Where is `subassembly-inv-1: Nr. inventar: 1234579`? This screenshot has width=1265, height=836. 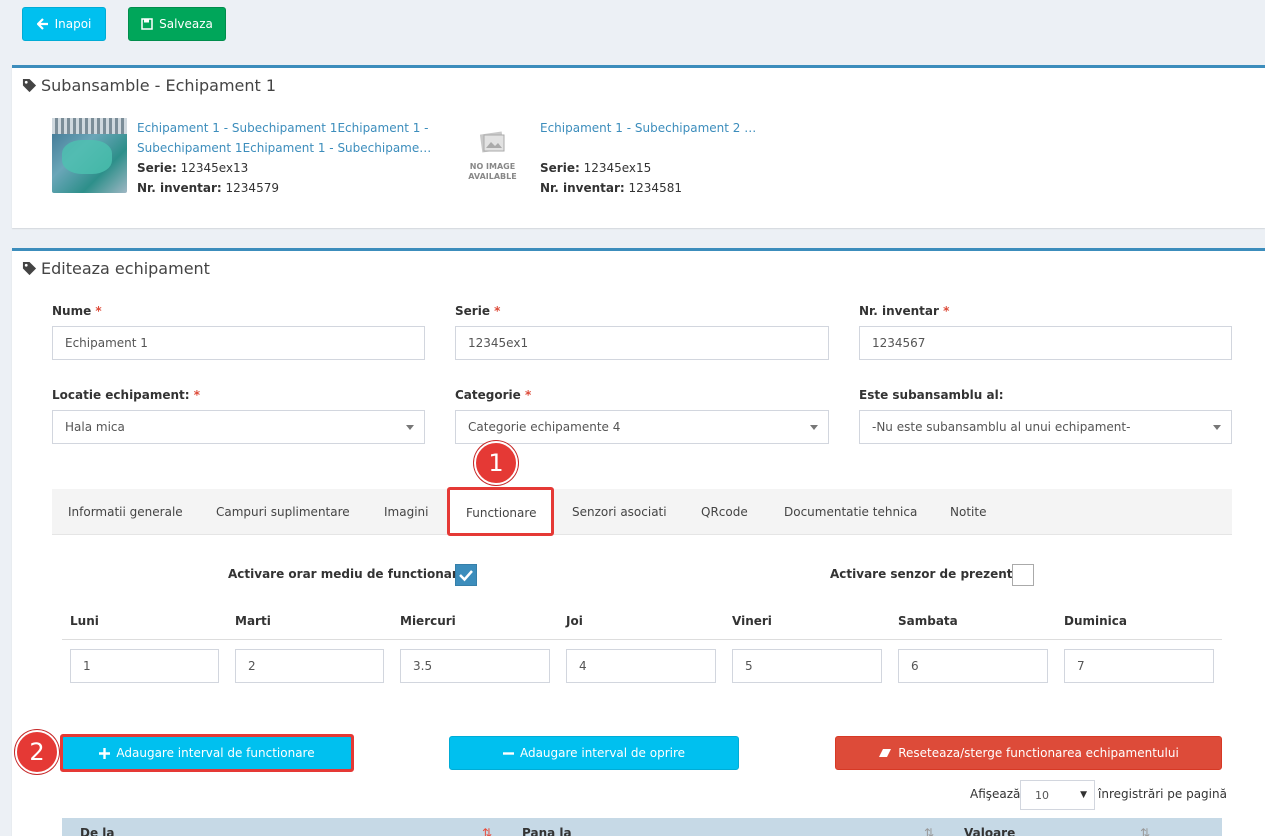 subassembly-inv-1: Nr. inventar: 1234579 is located at coordinates (208, 188).